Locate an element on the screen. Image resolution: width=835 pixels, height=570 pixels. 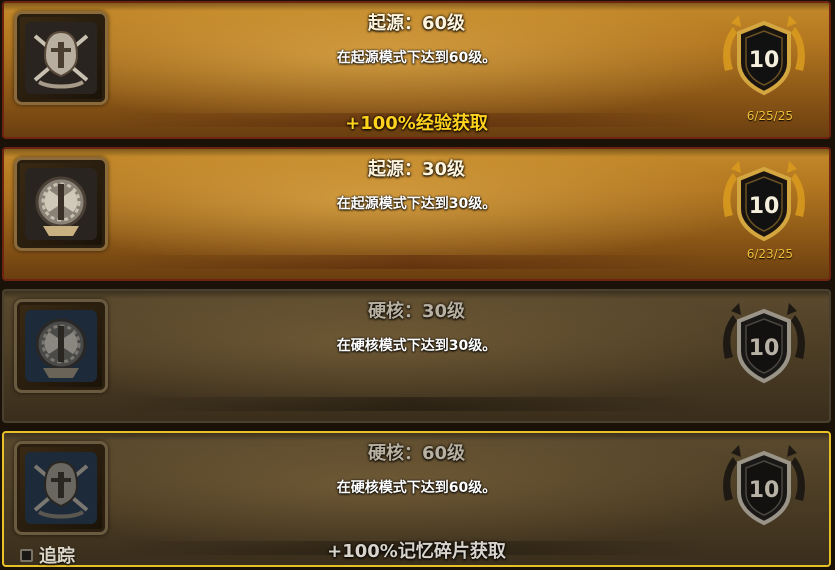
achievement-description: 在硬核模式下达到60级。 is located at coordinates (416, 488).